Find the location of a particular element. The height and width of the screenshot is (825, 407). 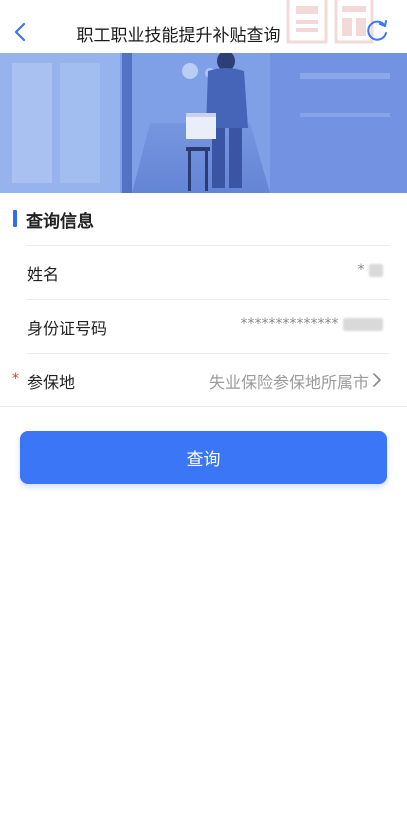

section-accent-bar is located at coordinates (15, 218).